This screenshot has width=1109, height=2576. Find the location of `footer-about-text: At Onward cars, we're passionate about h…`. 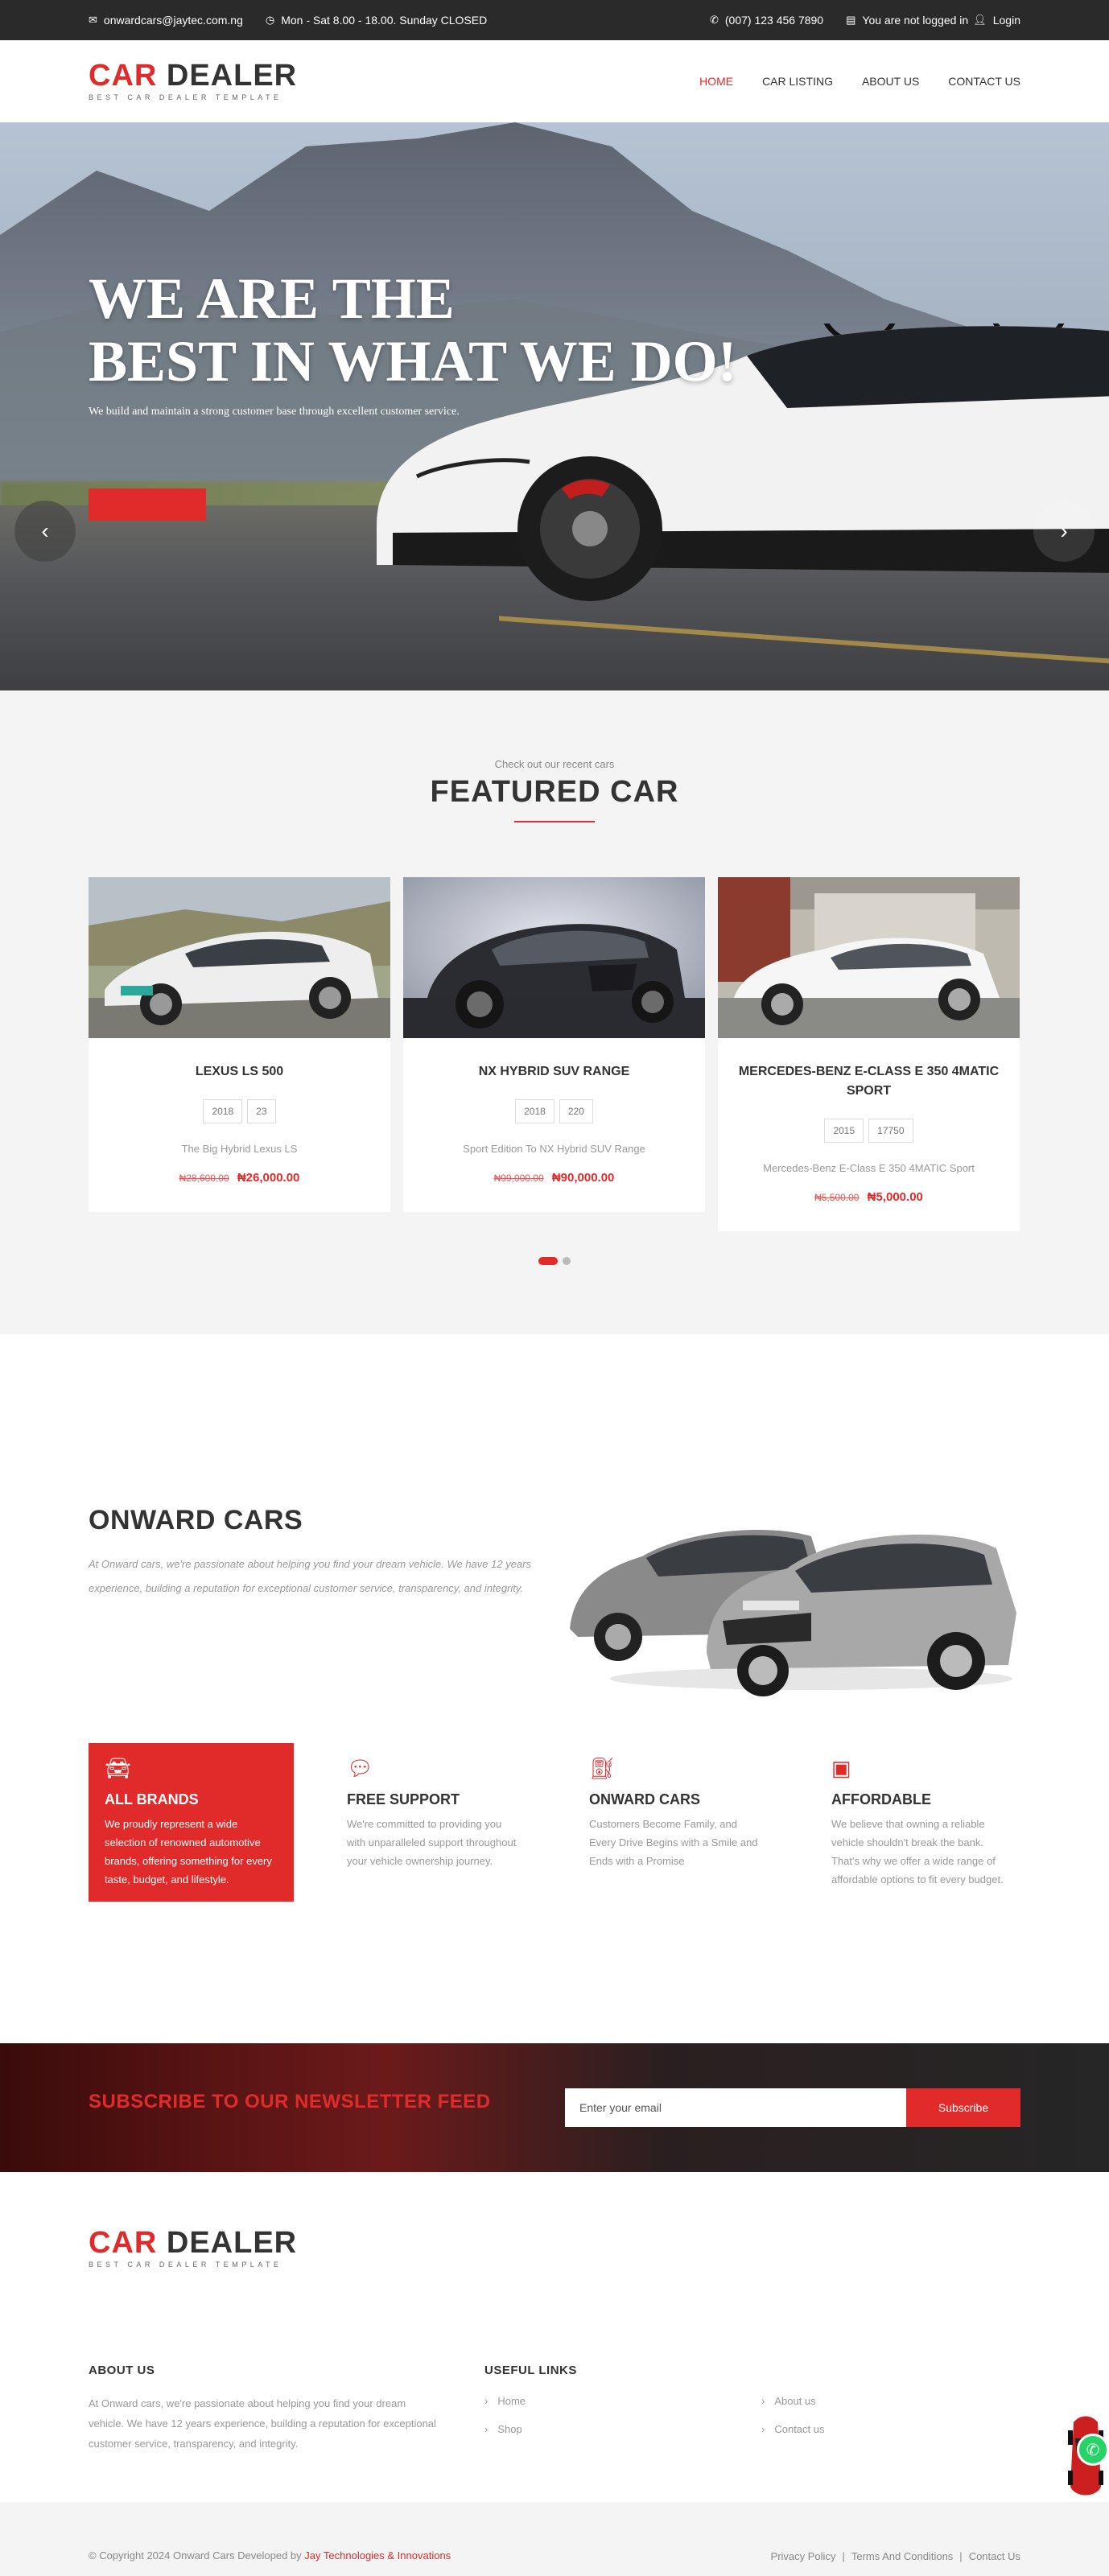

footer-about-text: At Onward cars, we're passionate about h… is located at coordinates (262, 2423).